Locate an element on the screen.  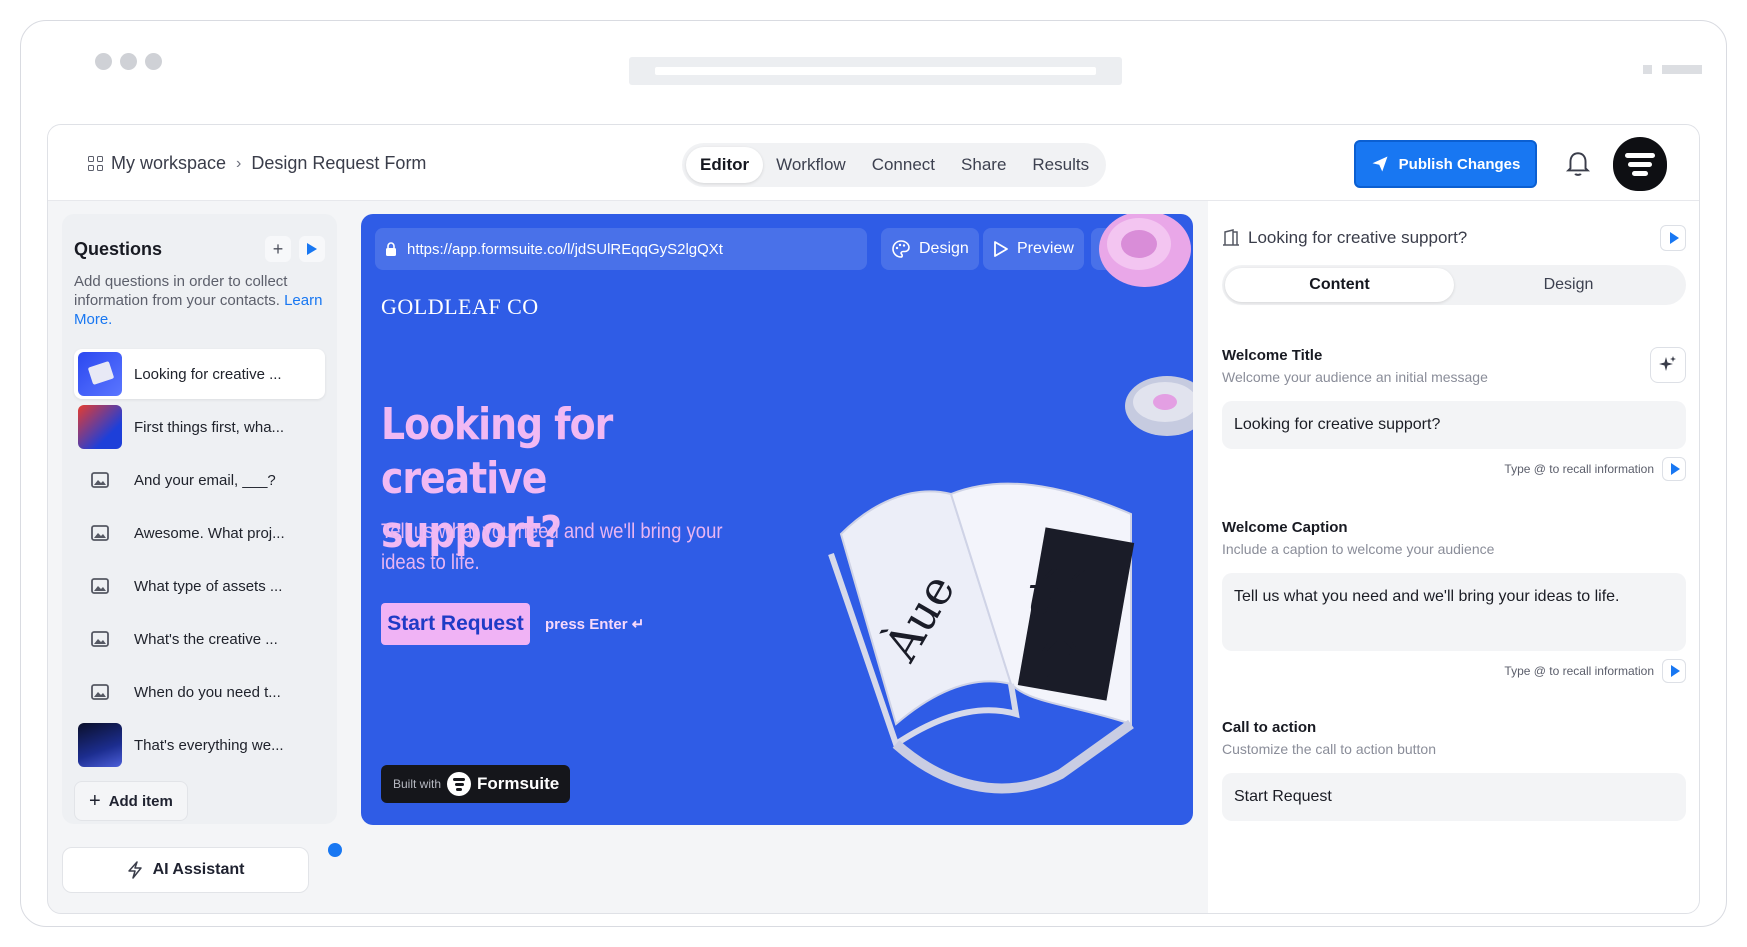
tab-workflow: Workflow is located at coordinates (811, 165).